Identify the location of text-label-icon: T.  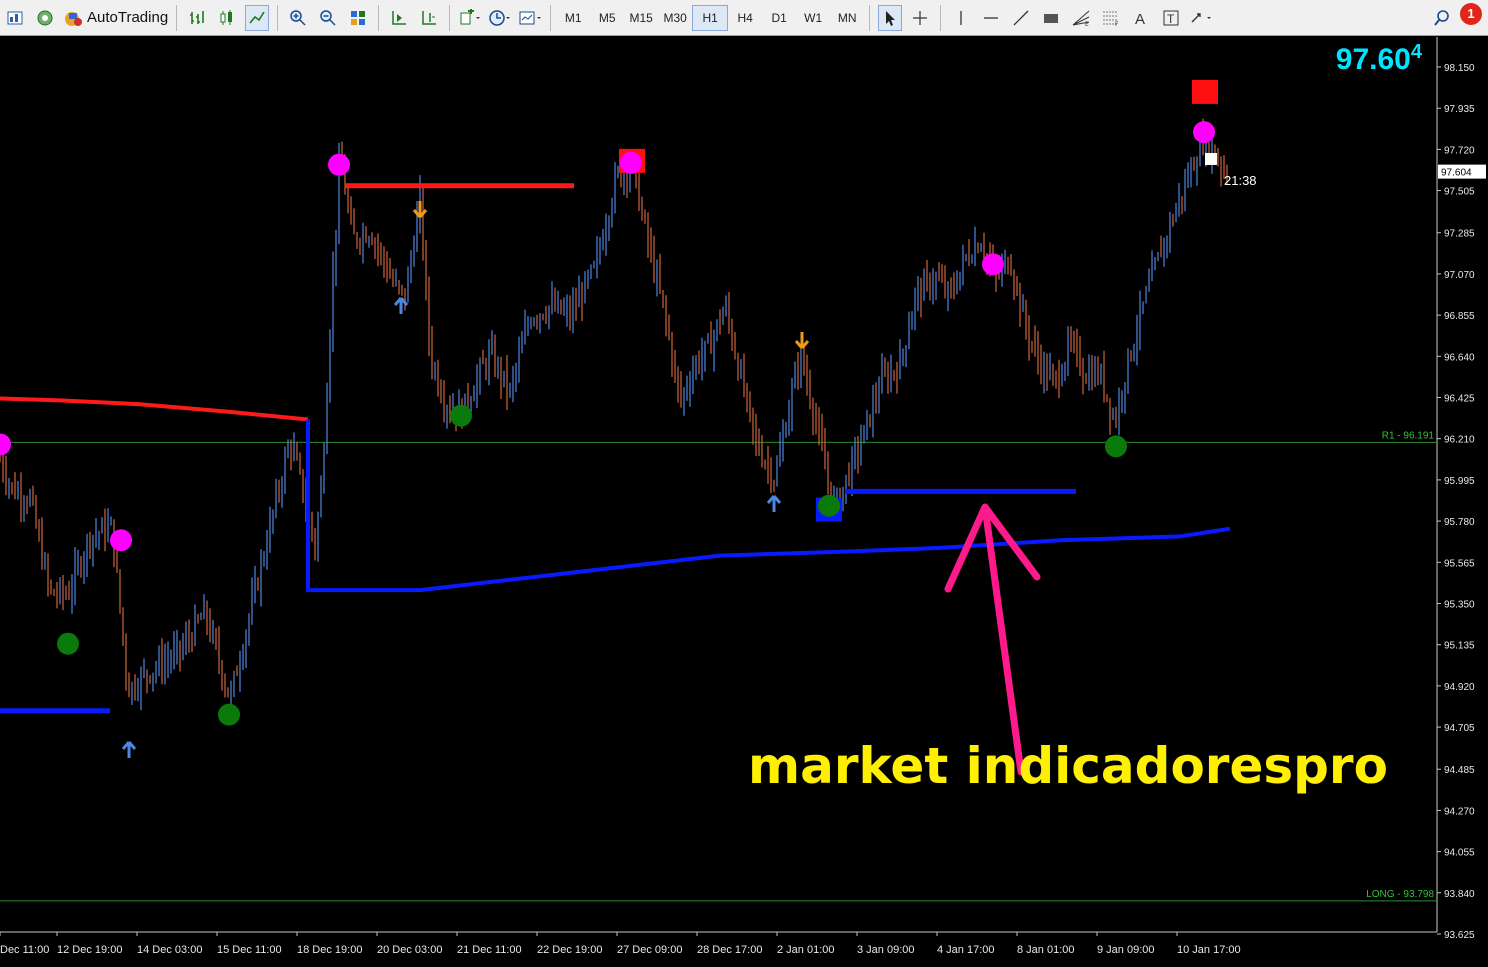
(1171, 18).